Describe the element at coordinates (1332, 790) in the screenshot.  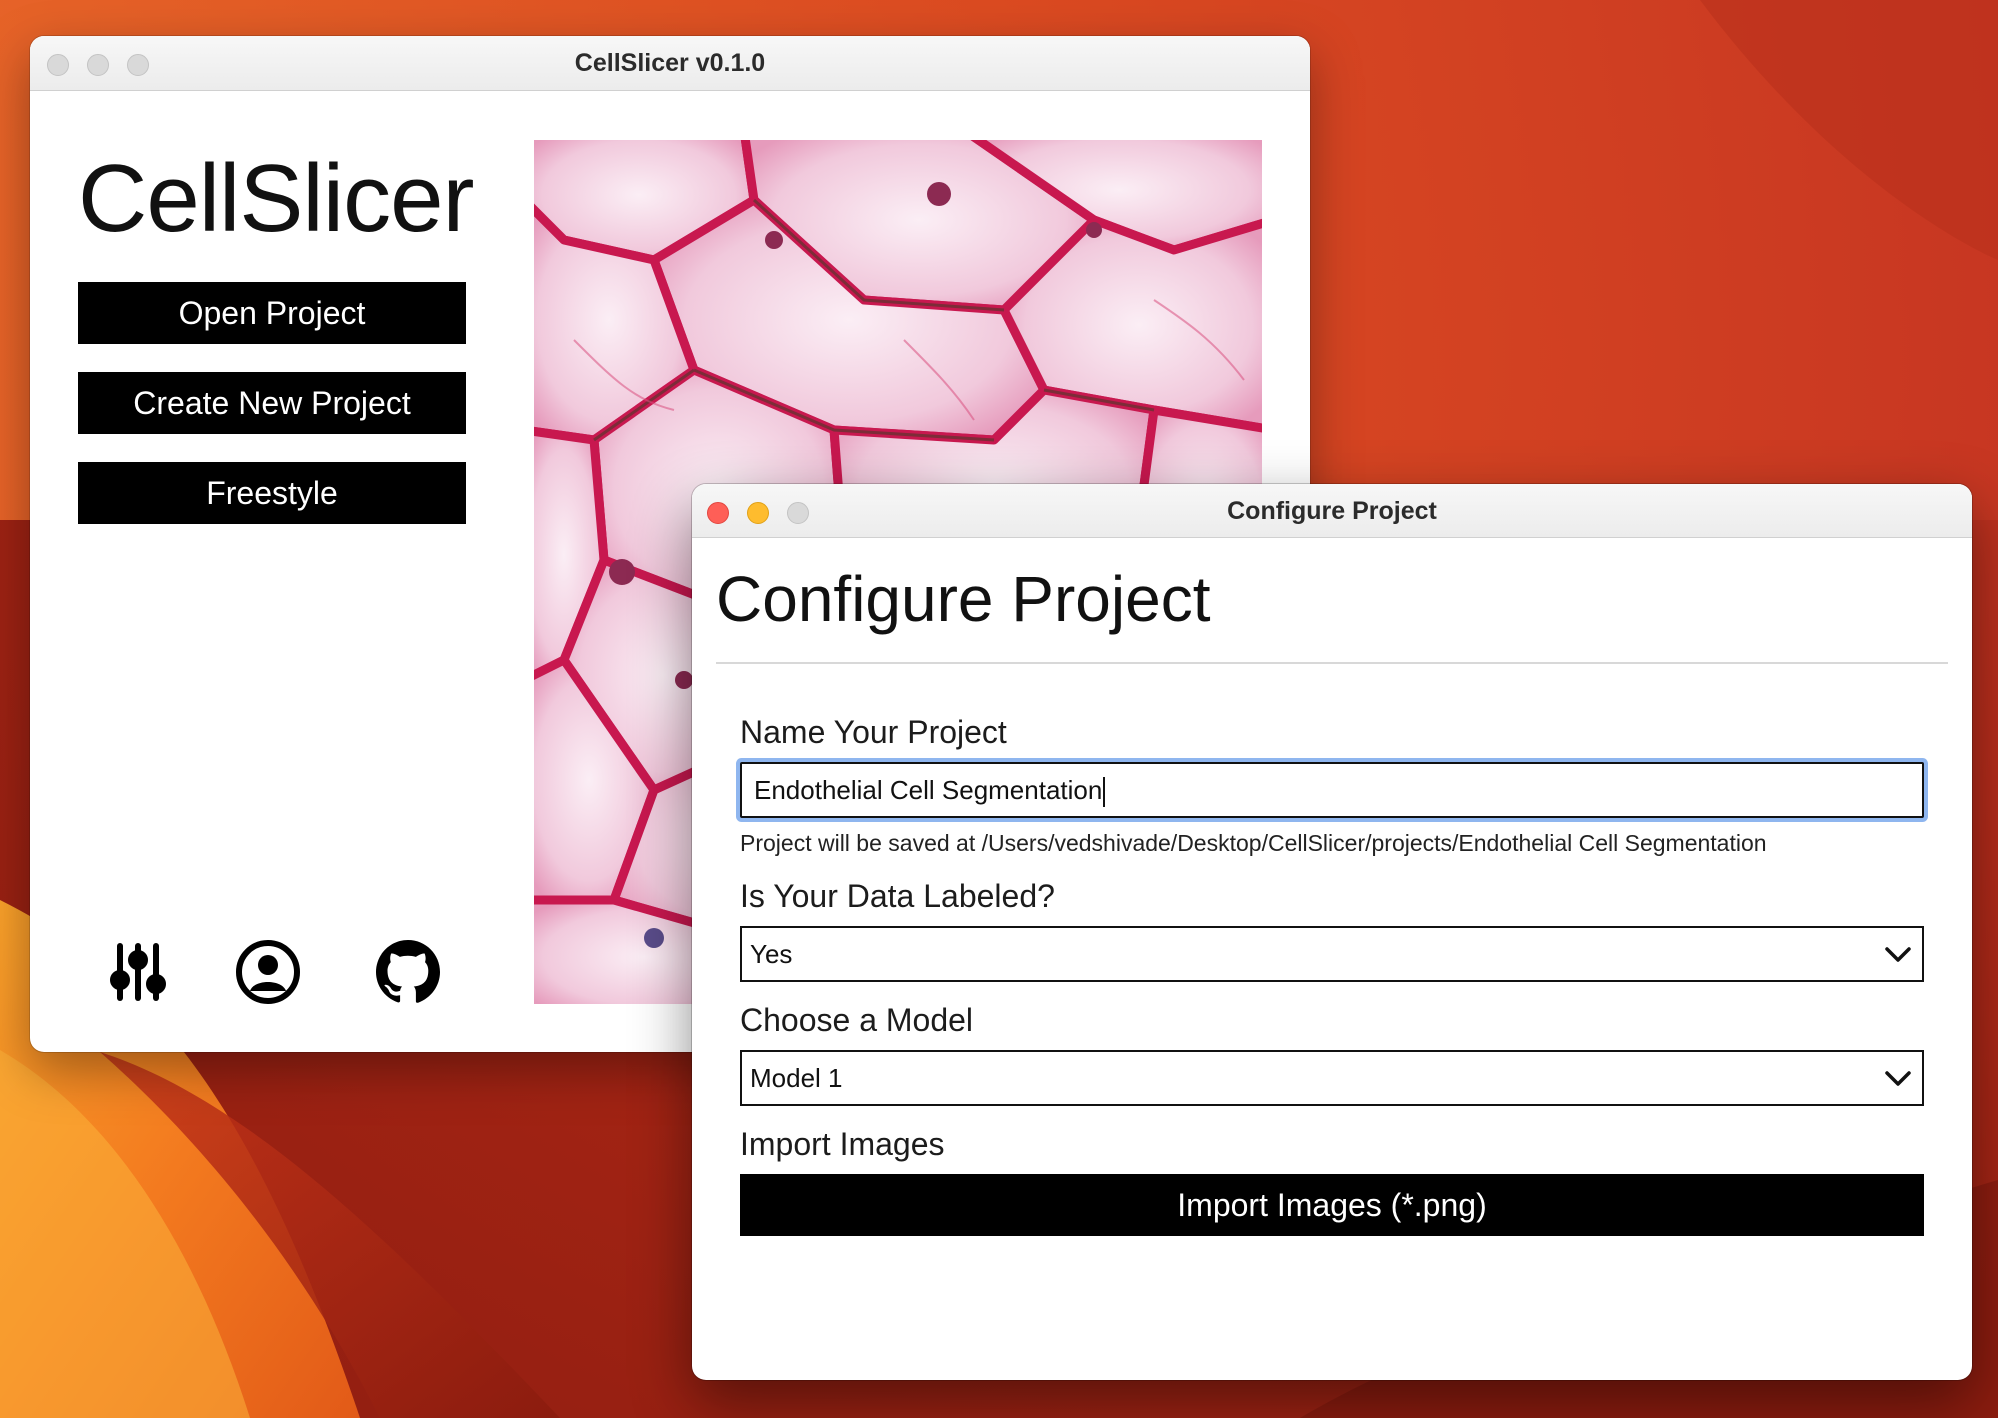
I see `project-name-field: Endothelial Cell Segmentation` at that location.